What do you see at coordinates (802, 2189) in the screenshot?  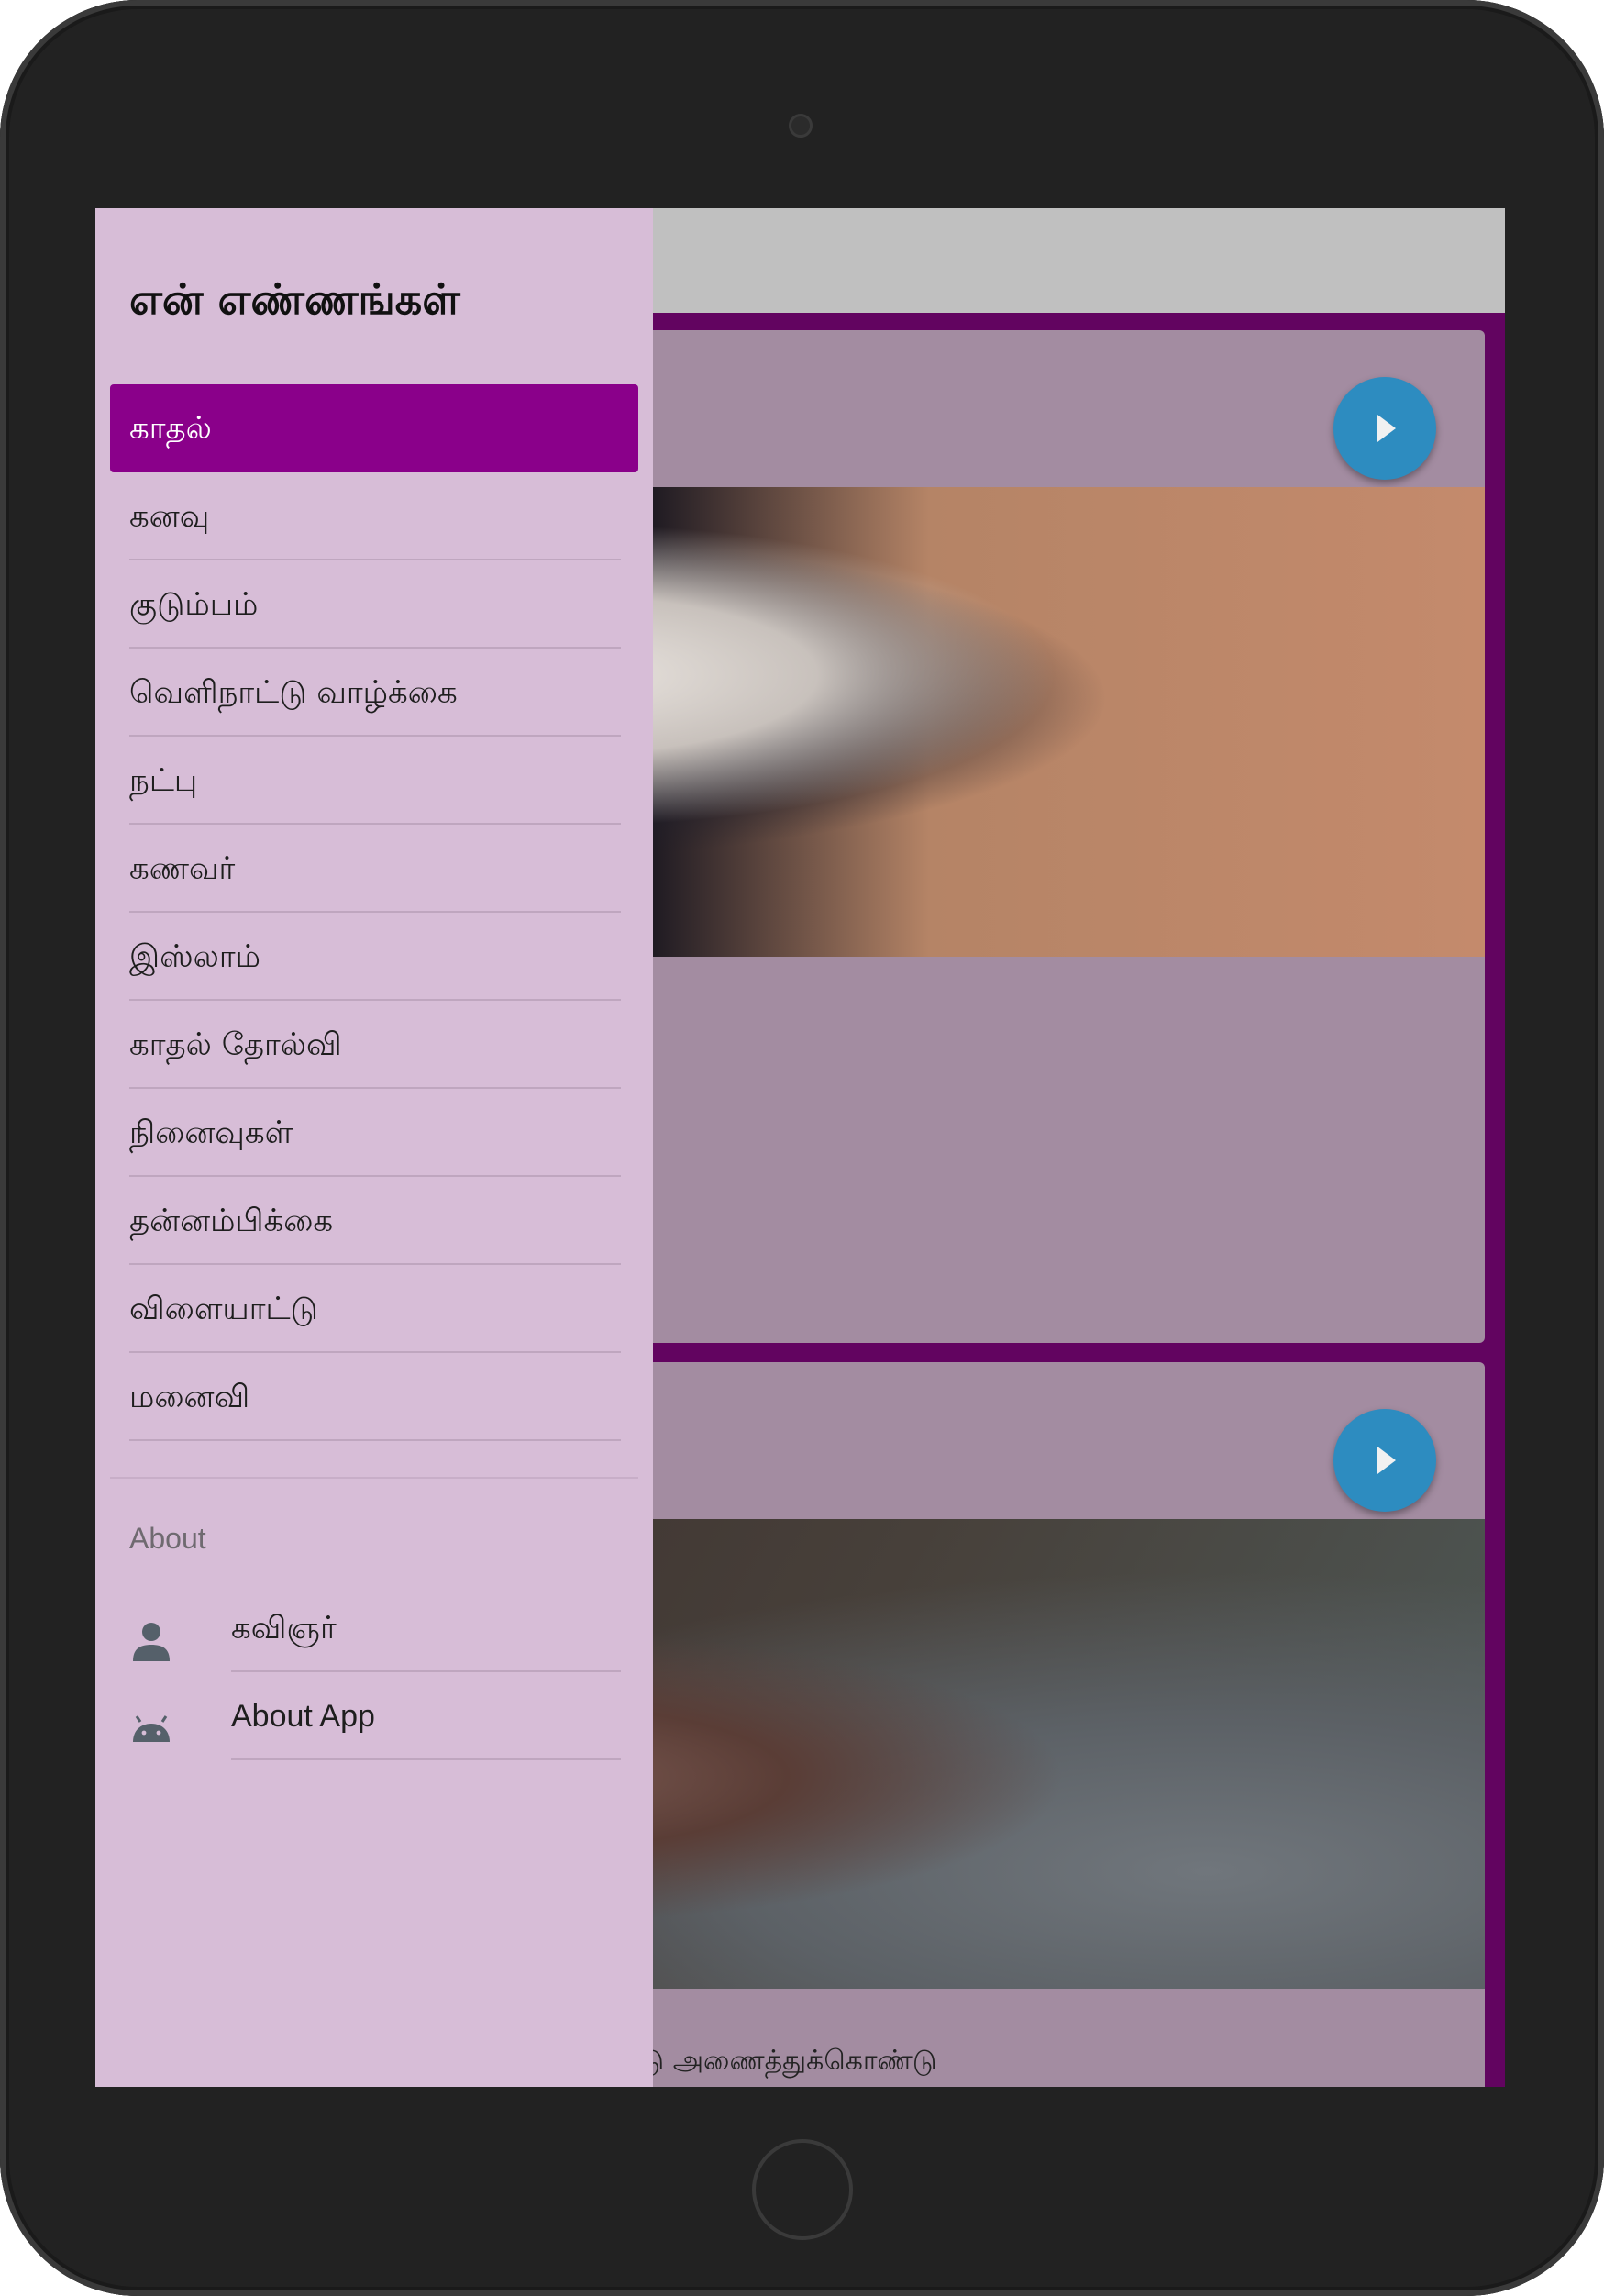 I see `home-button` at bounding box center [802, 2189].